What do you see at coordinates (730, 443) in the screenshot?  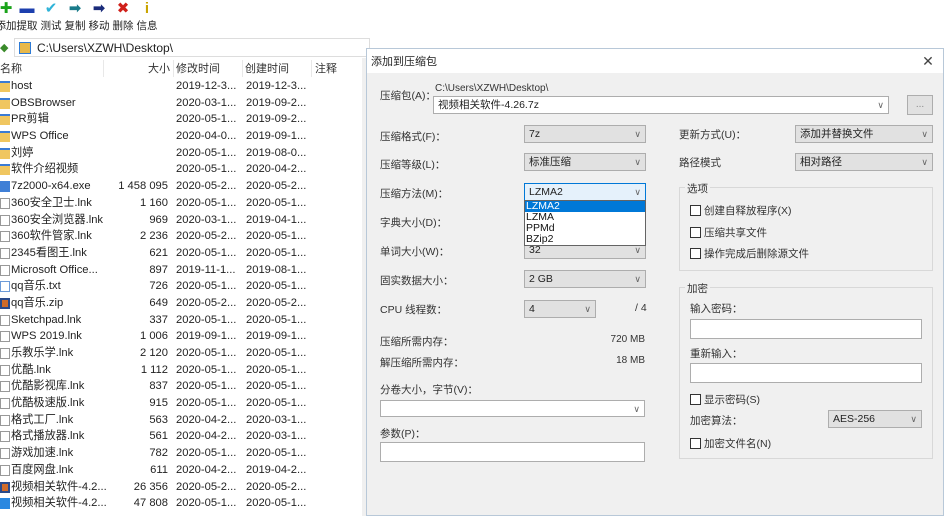 I see `encrypt-names-checkbox: 加密文件名(N)` at bounding box center [730, 443].